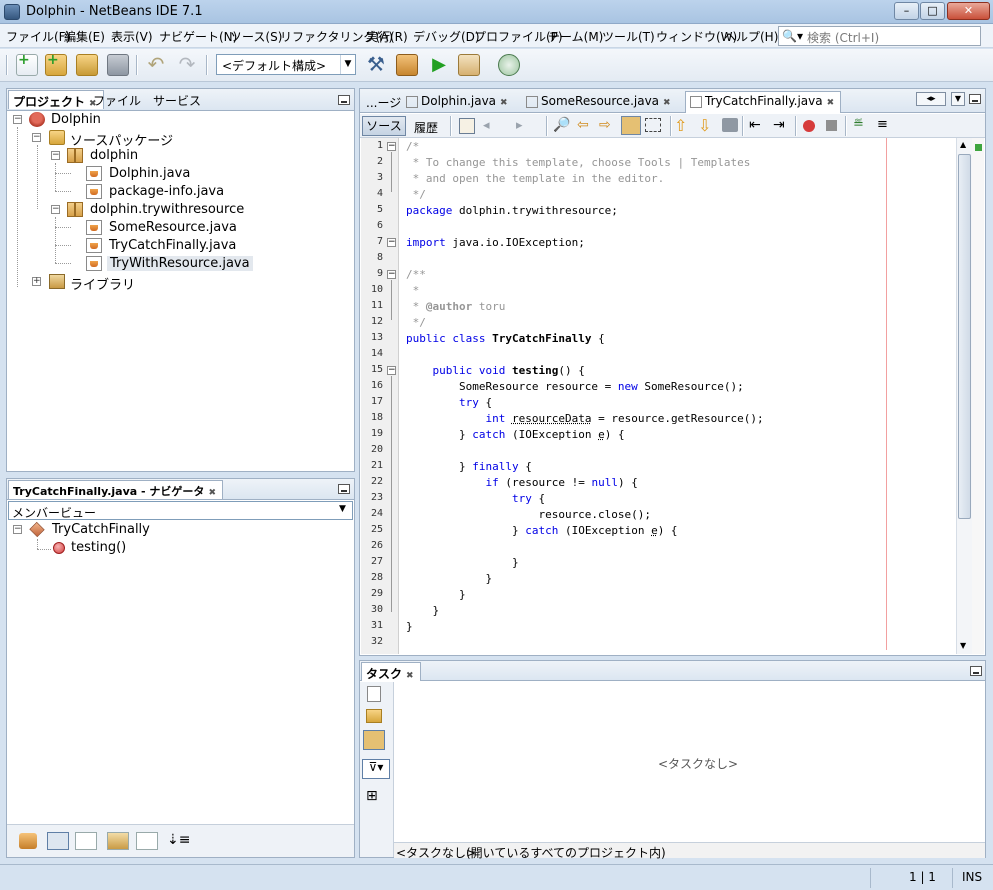 The width and height of the screenshot is (993, 890). Describe the element at coordinates (286, 64) in the screenshot. I see `configuration-select: <デフォルト構成> ▼` at that location.